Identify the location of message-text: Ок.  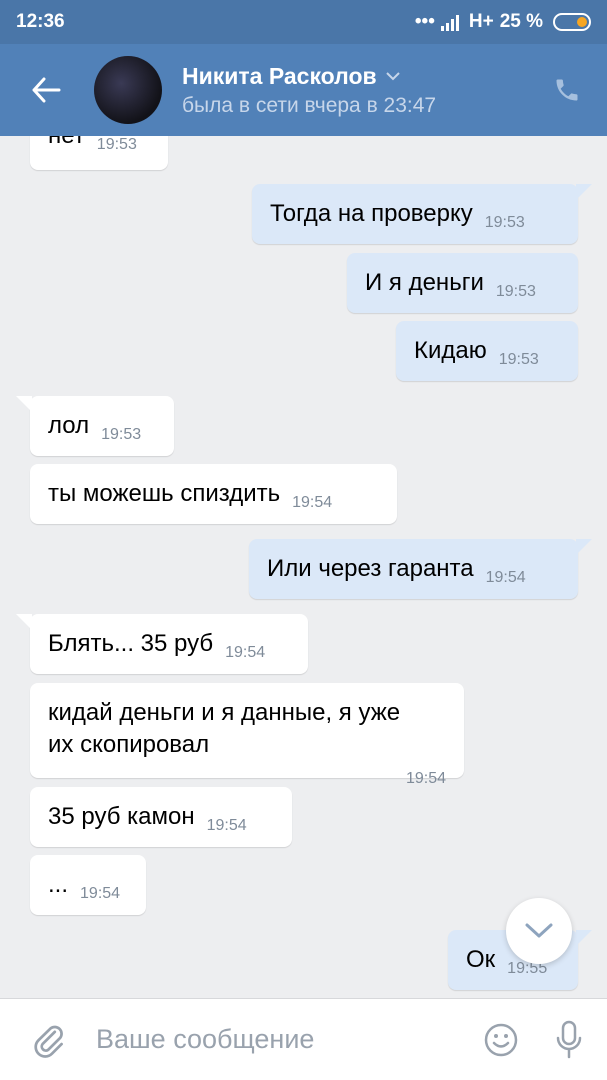
(481, 959).